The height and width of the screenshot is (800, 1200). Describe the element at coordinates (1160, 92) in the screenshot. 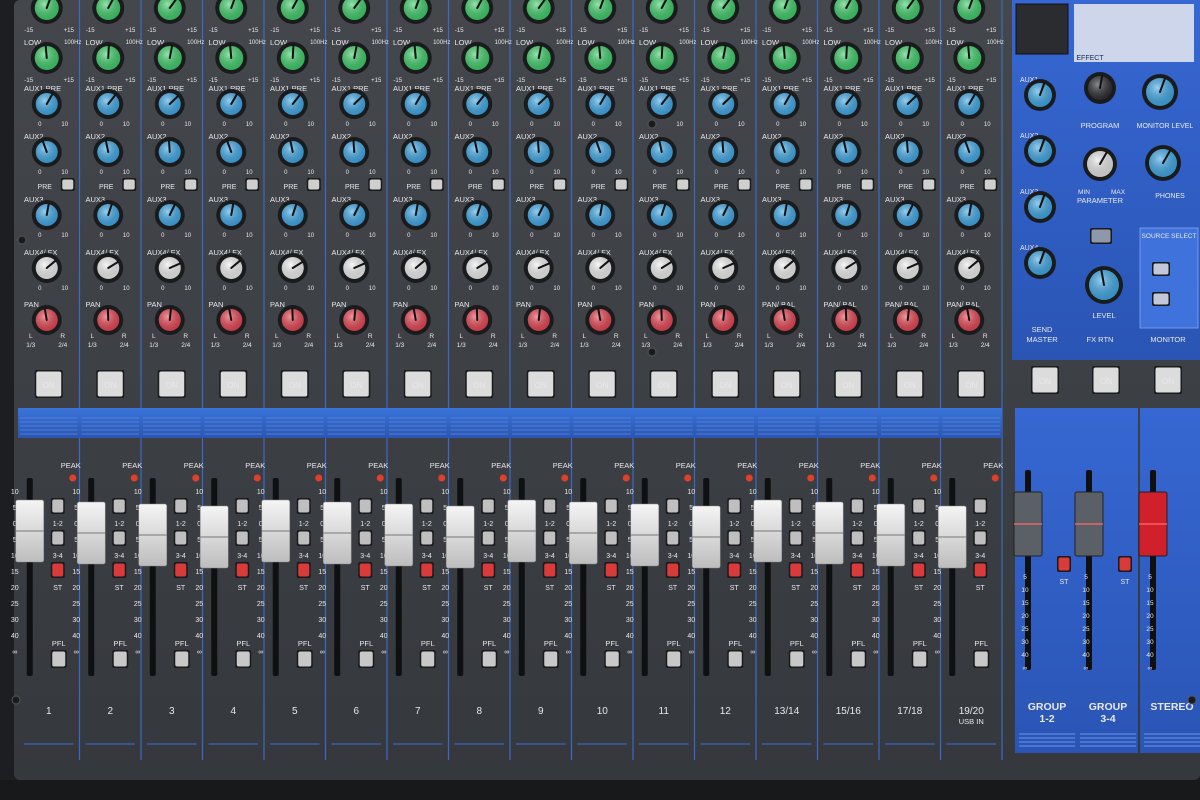

I see `monitor-level-knob` at that location.